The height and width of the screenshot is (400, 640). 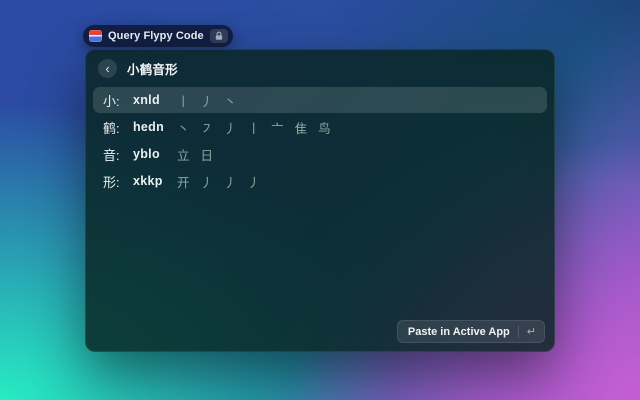 What do you see at coordinates (183, 182) in the screenshot?
I see `stroke-glyph: 开` at bounding box center [183, 182].